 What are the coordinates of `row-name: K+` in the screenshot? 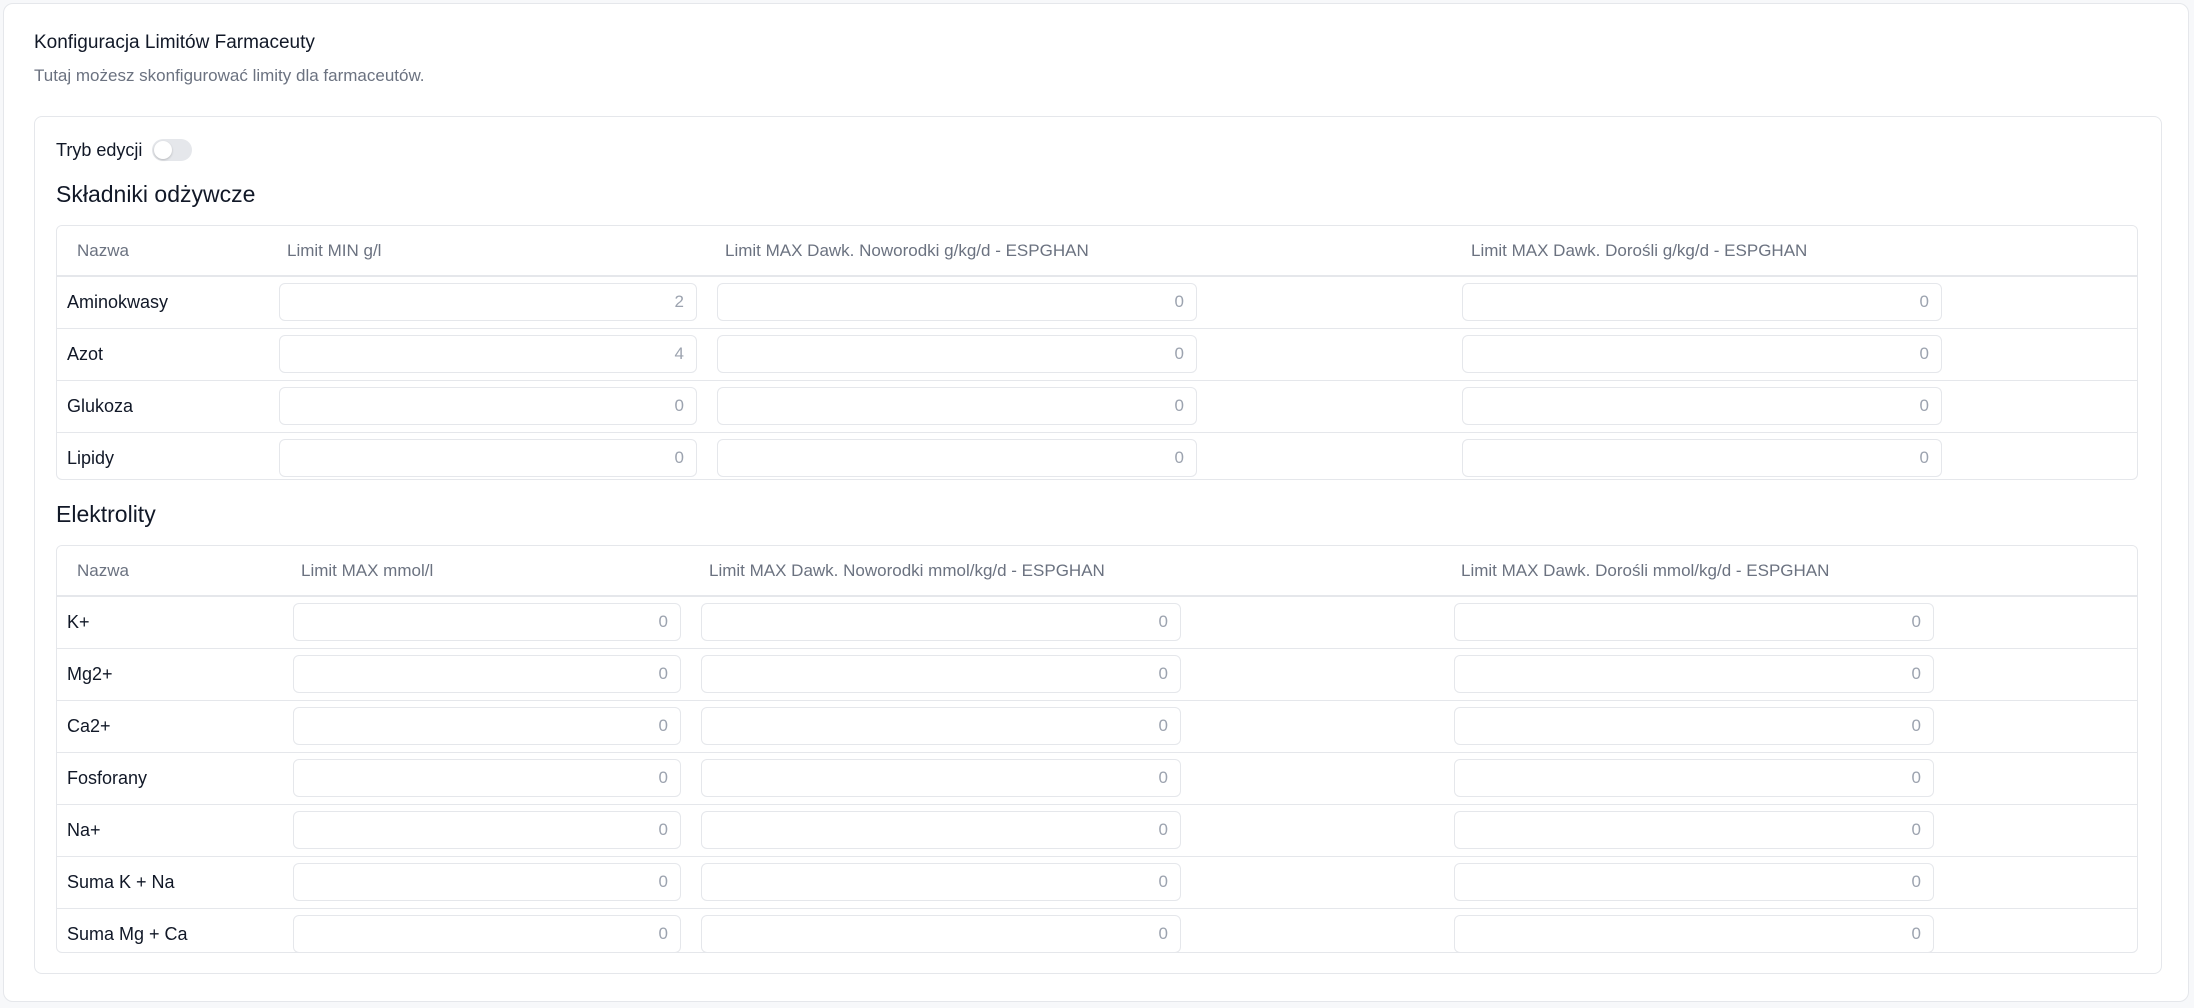 It's located at (78, 622).